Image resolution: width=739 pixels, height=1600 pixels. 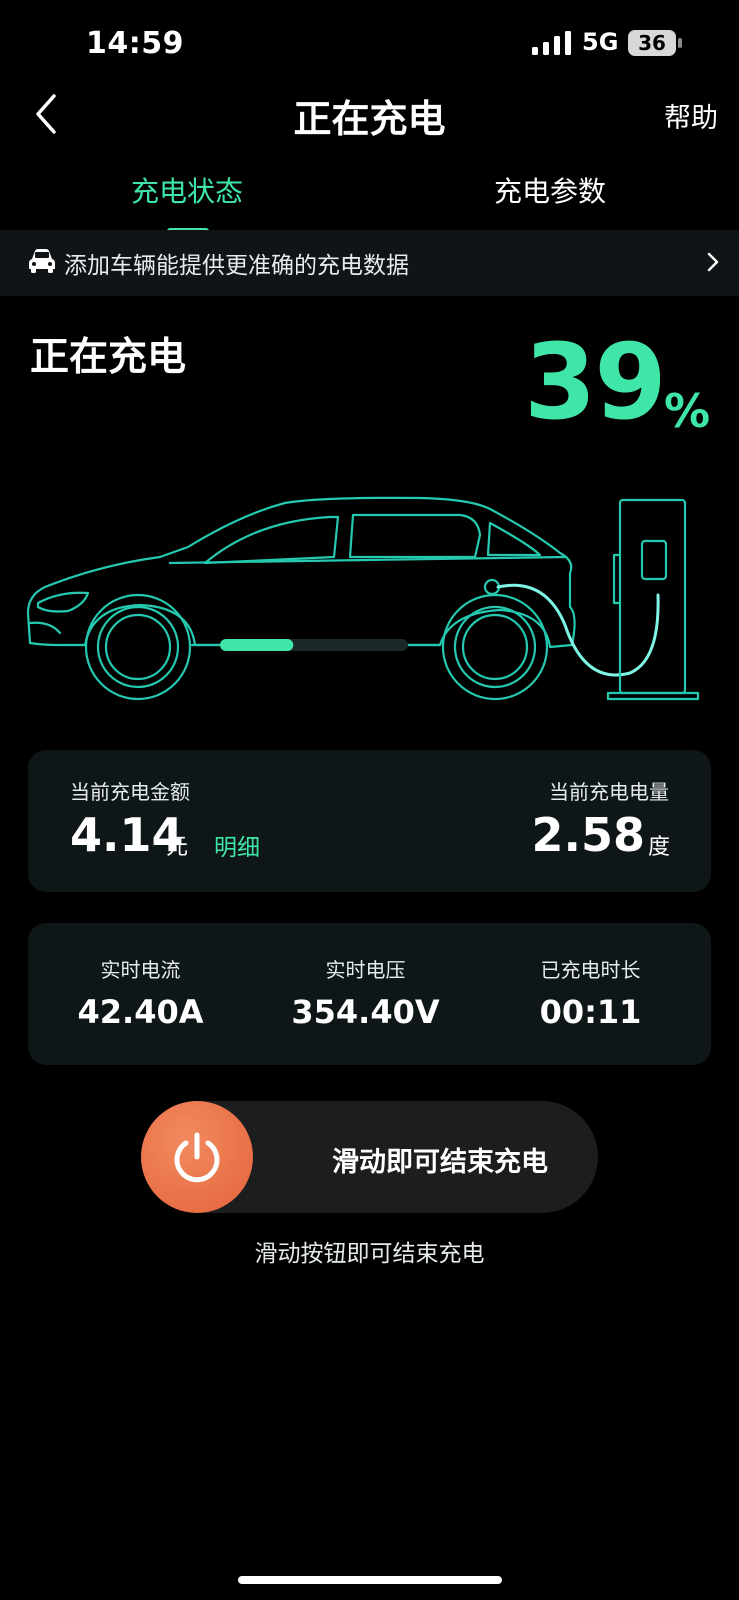 What do you see at coordinates (271, 540) in the screenshot?
I see `car-window-front` at bounding box center [271, 540].